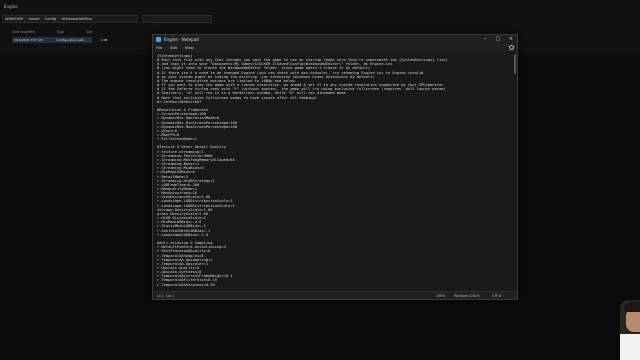 The width and height of the screenshot is (640, 360). What do you see at coordinates (50, 19) in the screenshot?
I see `breadcrumb-config: Config` at bounding box center [50, 19].